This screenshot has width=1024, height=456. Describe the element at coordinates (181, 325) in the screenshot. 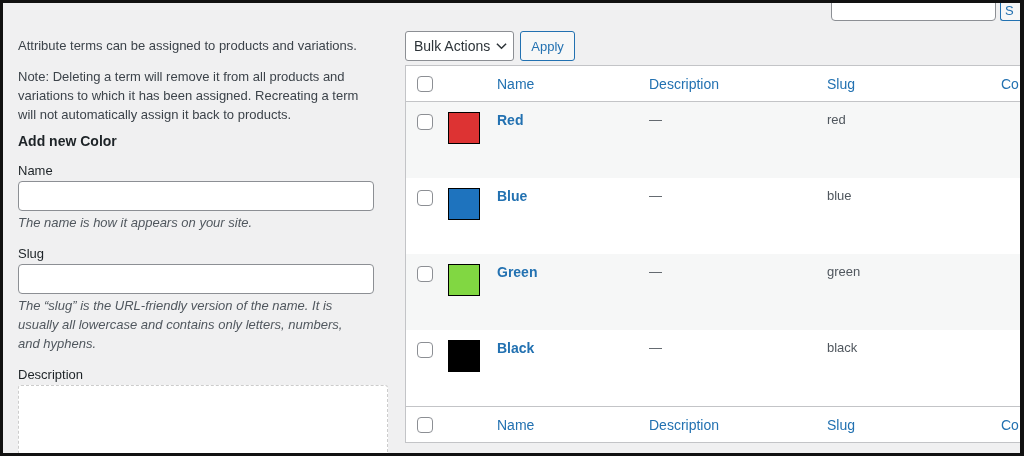

I see `field-hint: The “slug” is the URL-friendly version of the name. It is usually all lowercase and contains only letters, numbers, and hyphens.` at that location.